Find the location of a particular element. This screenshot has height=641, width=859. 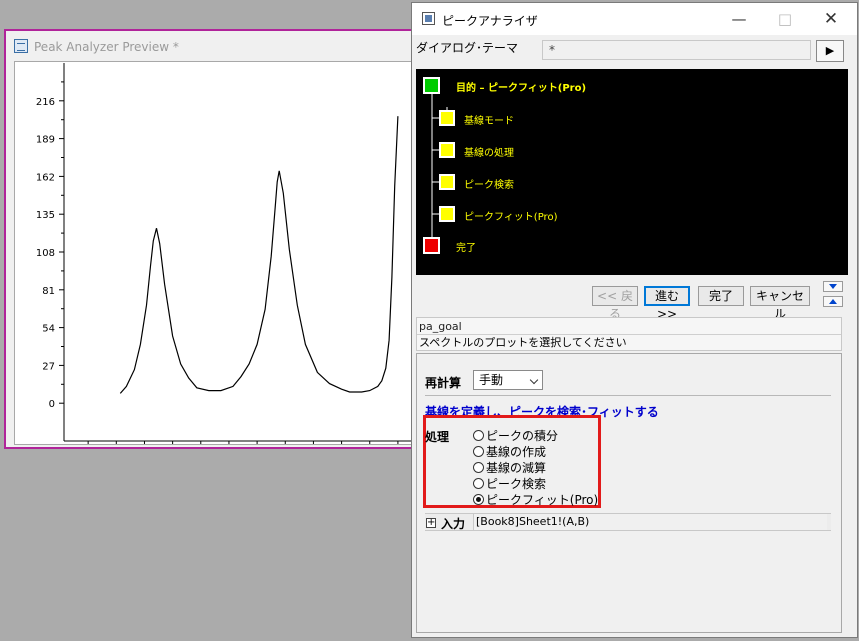

radio-fit-peaks-pro: ピークフィット(Pro) is located at coordinates (535, 499).